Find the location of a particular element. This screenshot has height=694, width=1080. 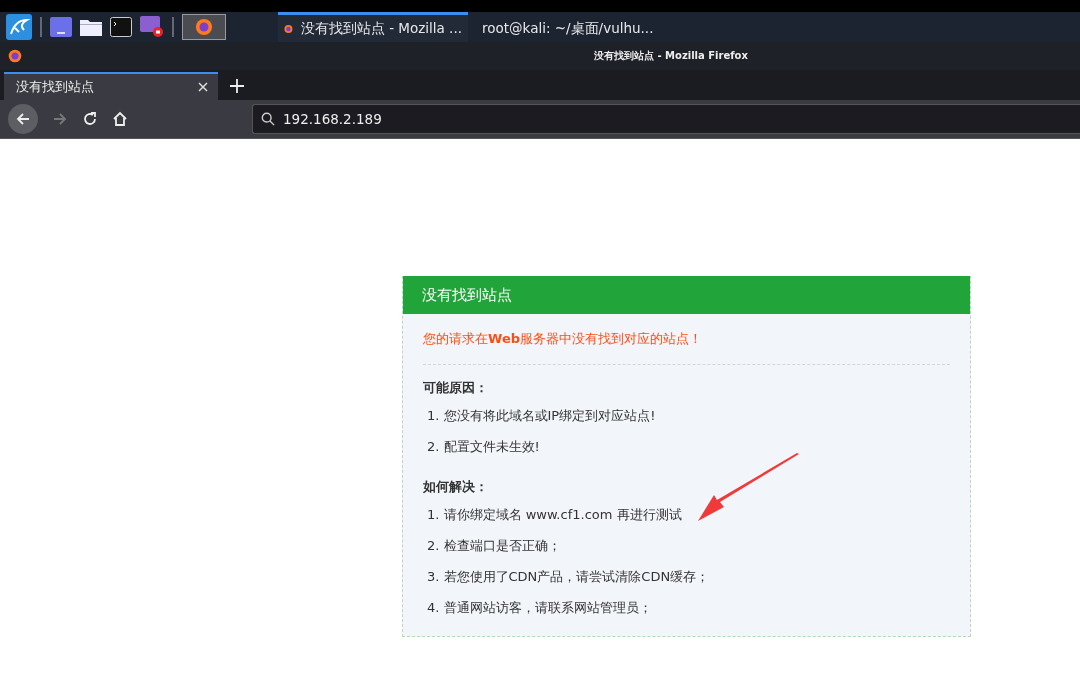

list-item: 1. 您没有将此域名或IP绑定到对应站点! is located at coordinates (542, 416).